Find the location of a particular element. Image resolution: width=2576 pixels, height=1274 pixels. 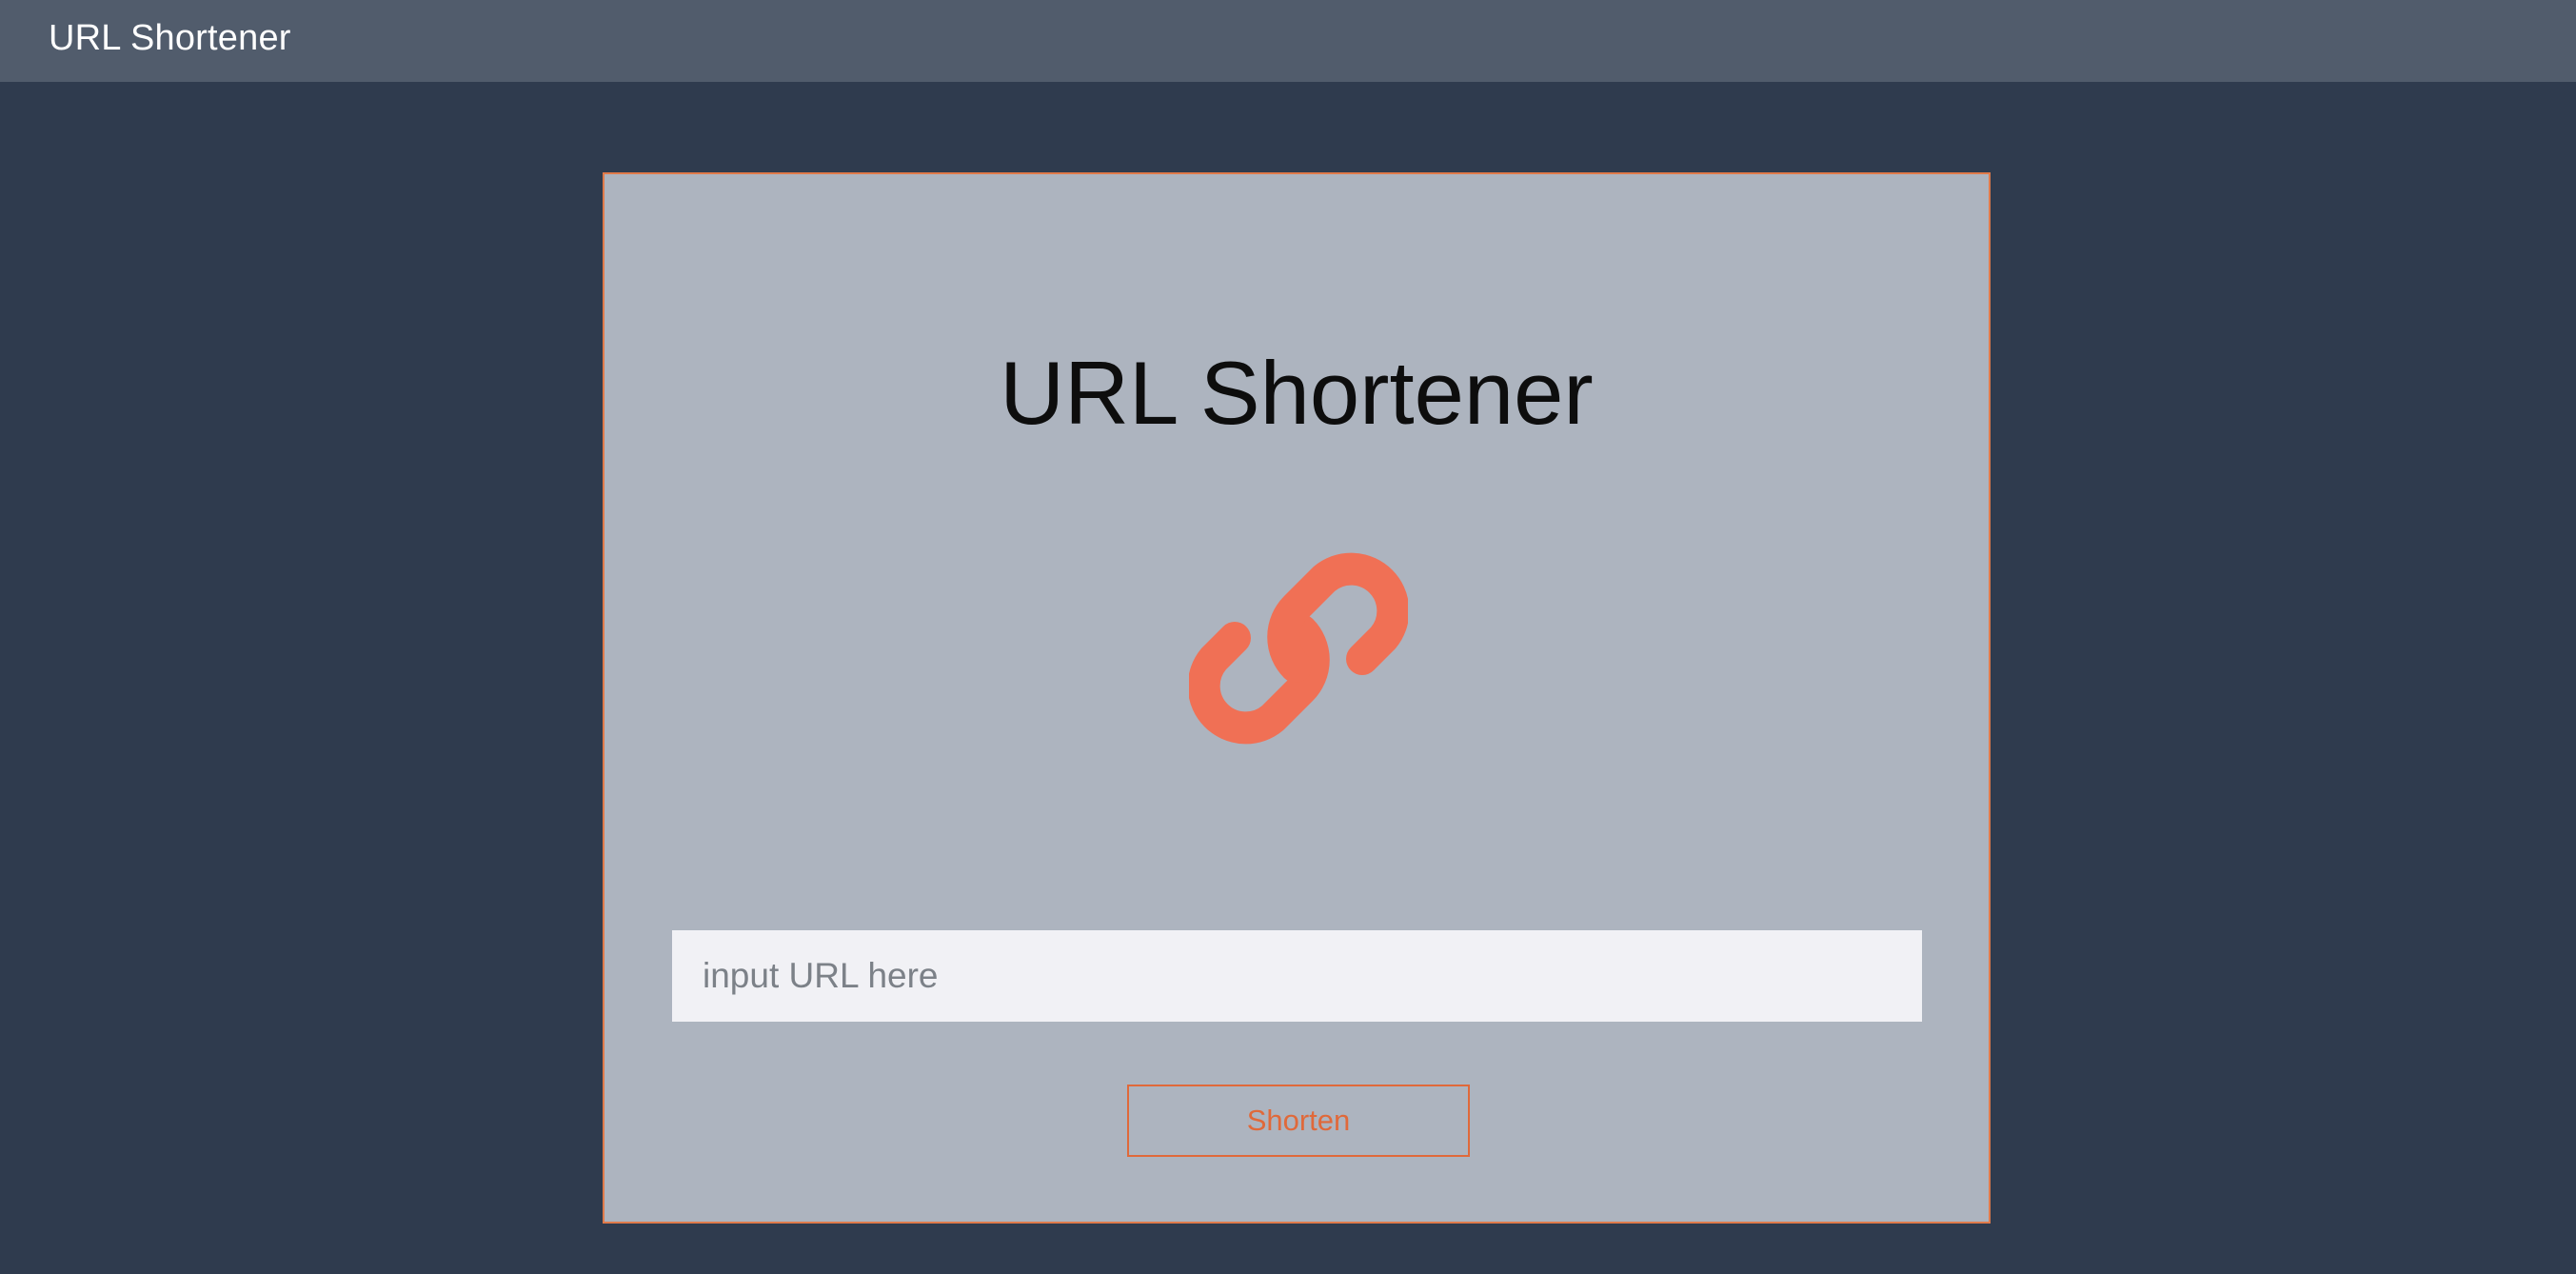

navbar-title: URL Shortener is located at coordinates (170, 38).